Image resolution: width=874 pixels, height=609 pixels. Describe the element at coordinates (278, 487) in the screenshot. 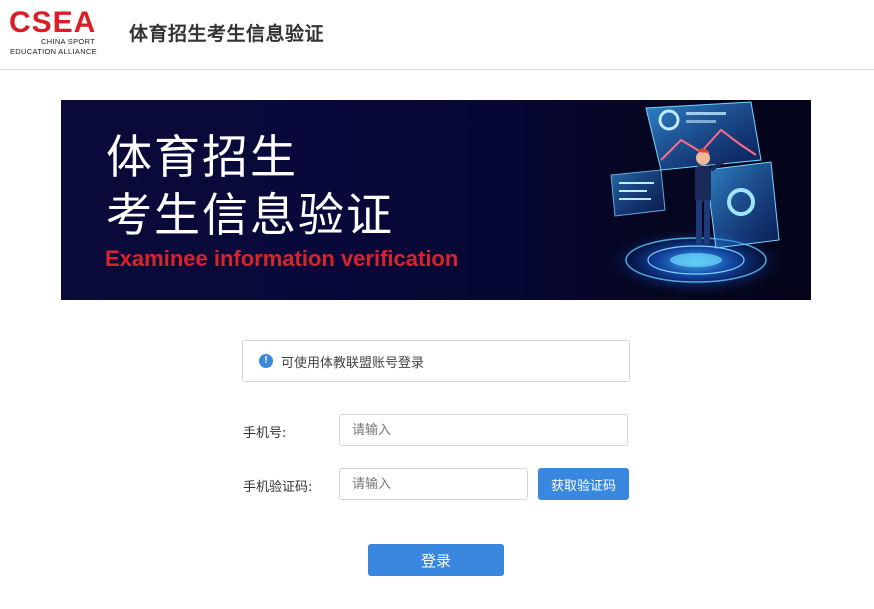

I see `code-label: 手机验证码:` at that location.